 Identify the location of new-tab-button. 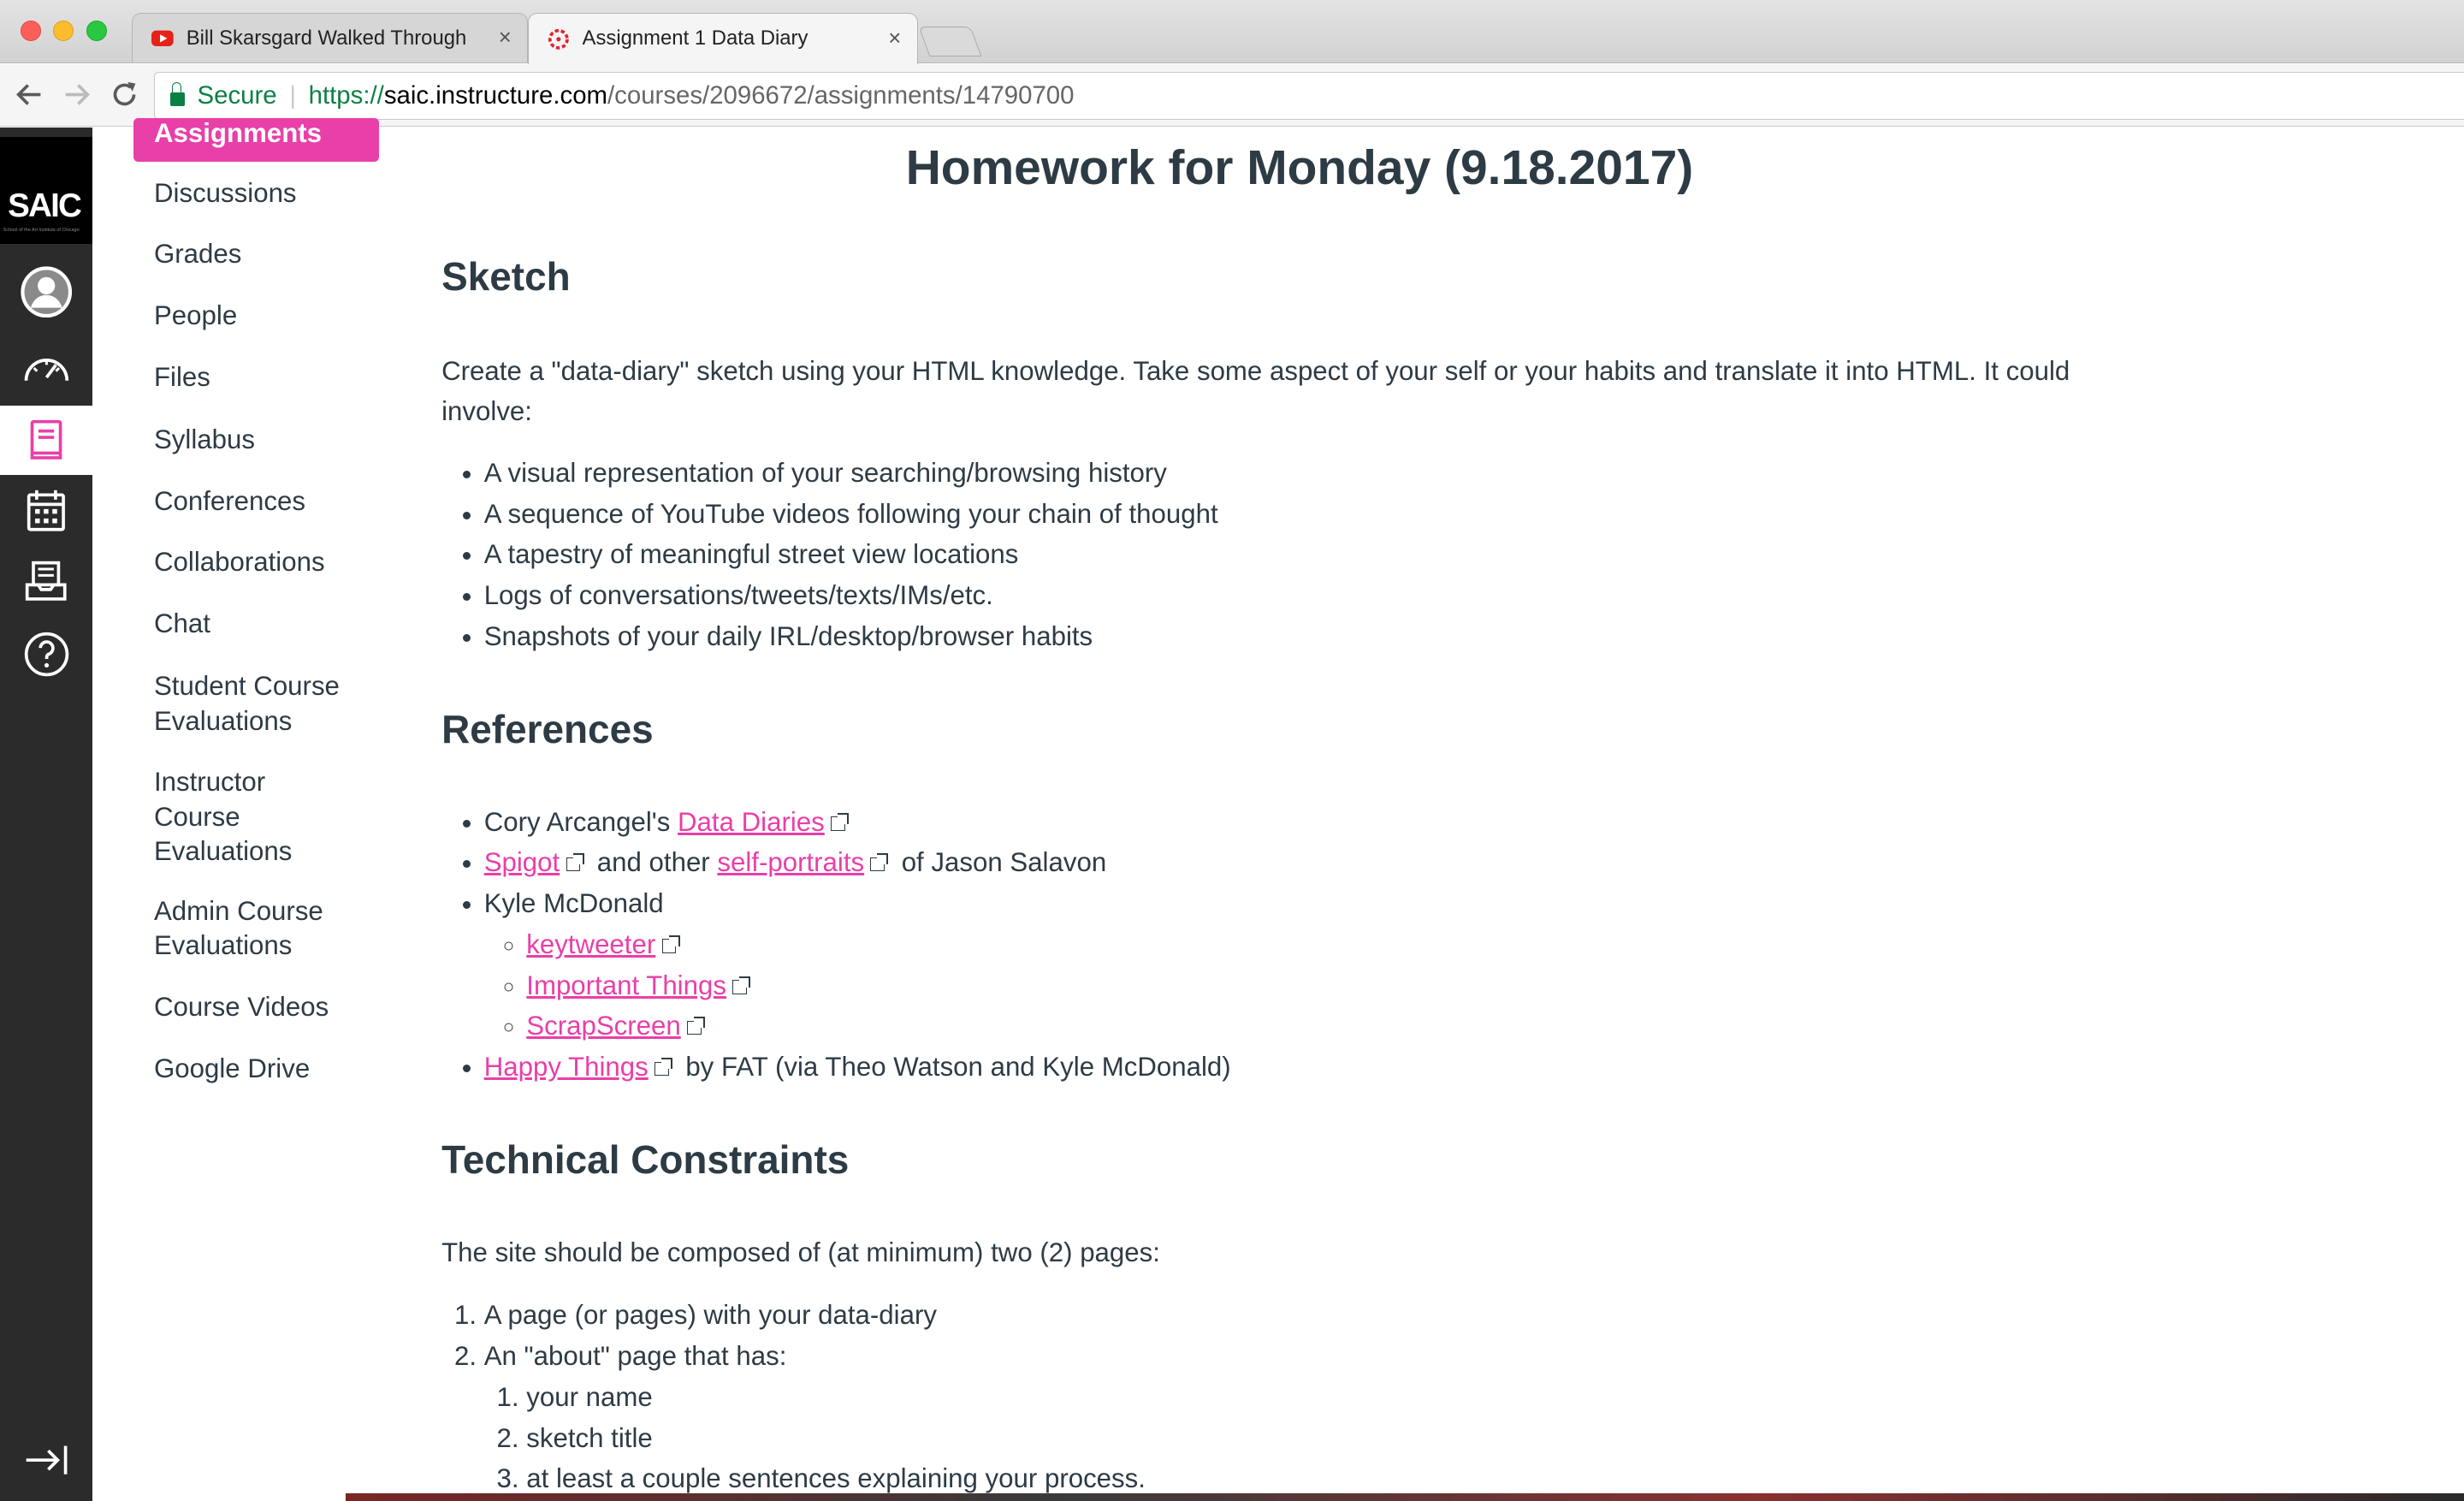
(950, 42).